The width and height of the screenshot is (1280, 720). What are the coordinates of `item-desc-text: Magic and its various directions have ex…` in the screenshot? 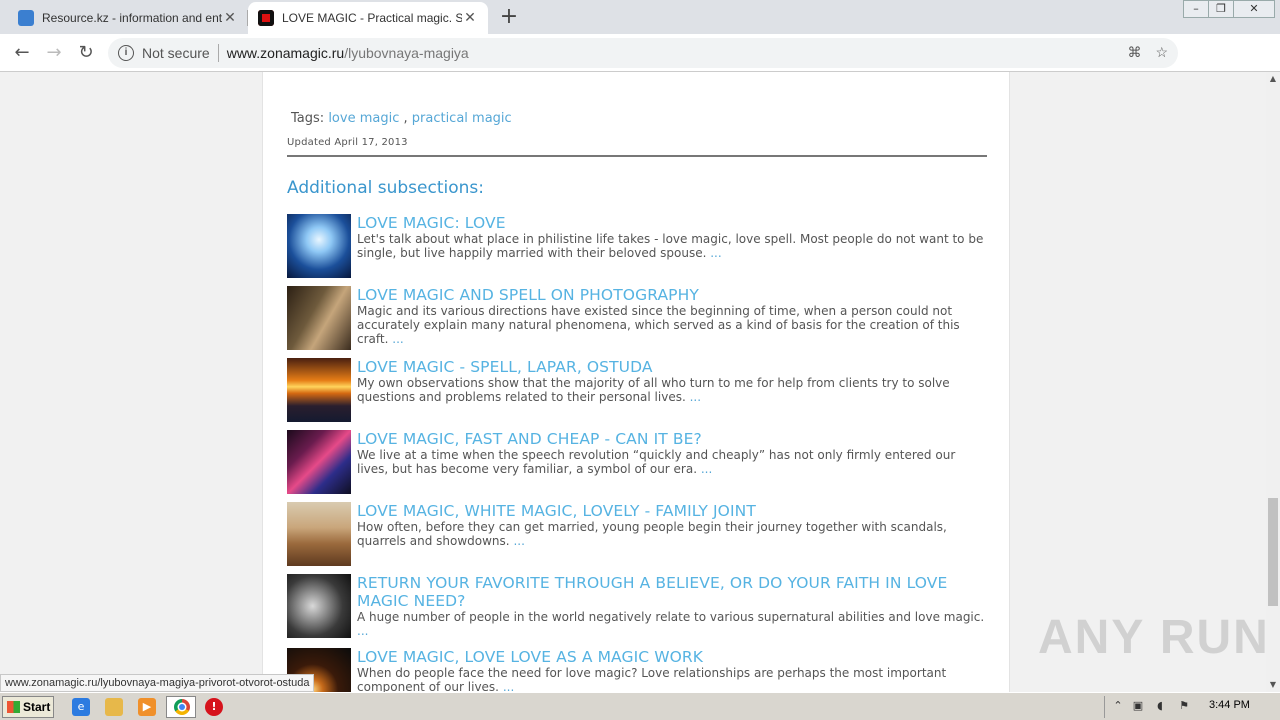 It's located at (658, 325).